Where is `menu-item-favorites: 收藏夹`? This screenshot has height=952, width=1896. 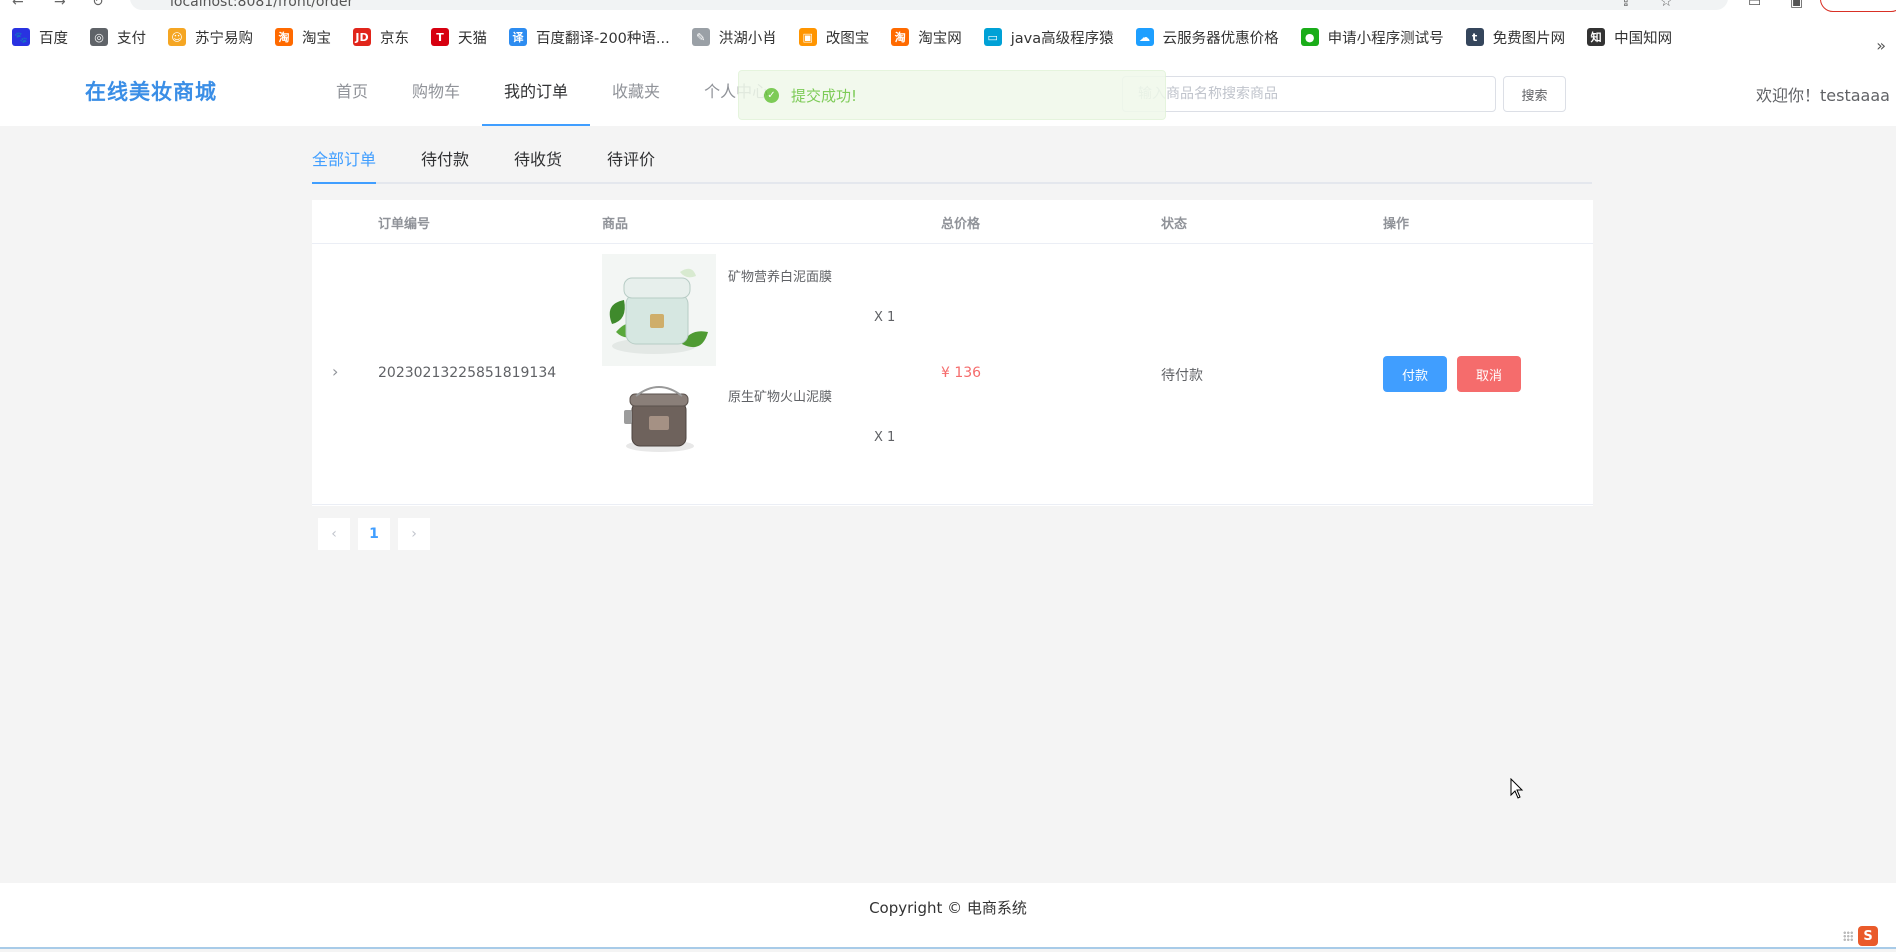 menu-item-favorites: 收藏夹 is located at coordinates (636, 93).